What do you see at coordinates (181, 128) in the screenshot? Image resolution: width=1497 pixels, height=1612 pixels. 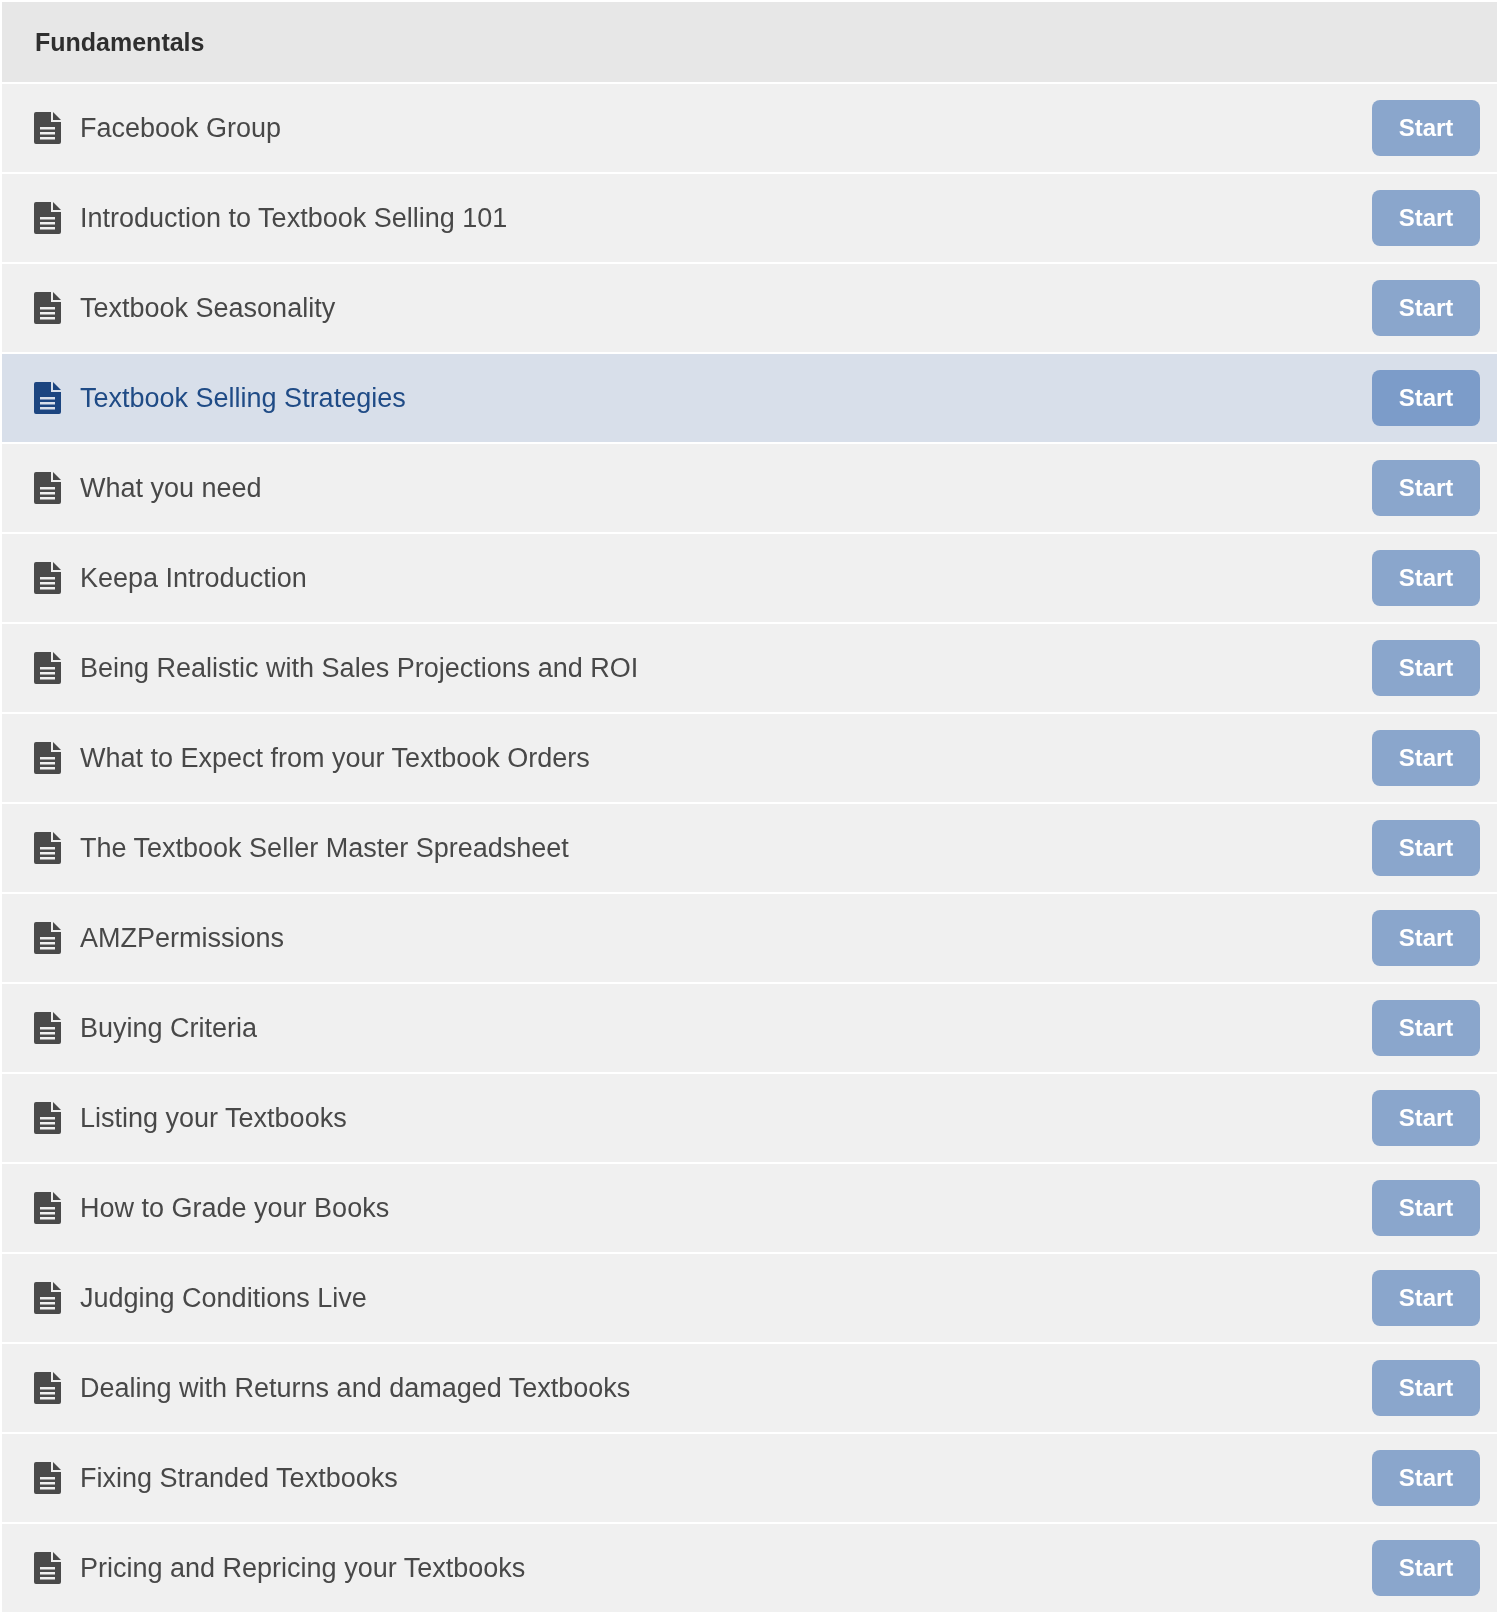 I see `lesson-title: Facebook Group` at bounding box center [181, 128].